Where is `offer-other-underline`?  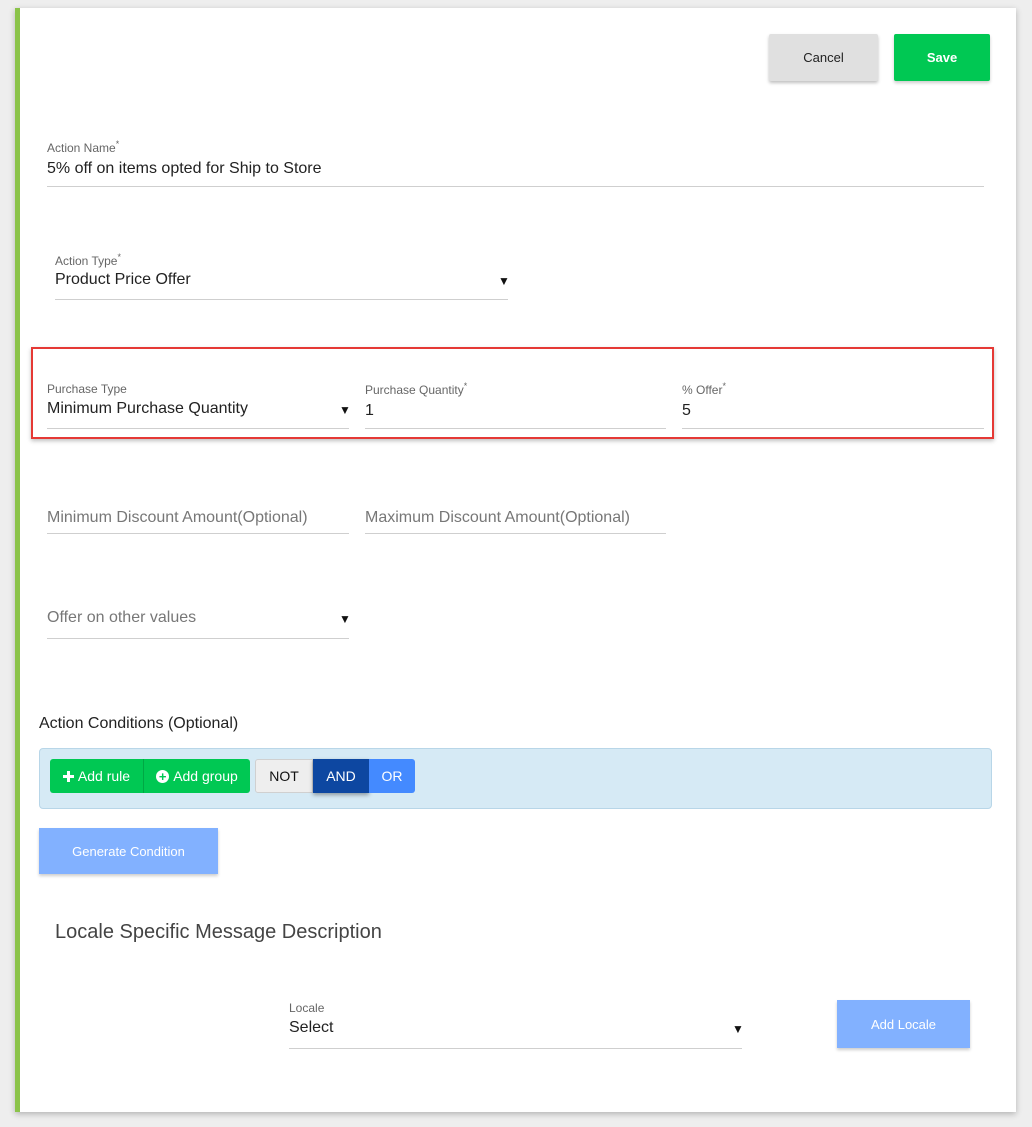 offer-other-underline is located at coordinates (198, 638).